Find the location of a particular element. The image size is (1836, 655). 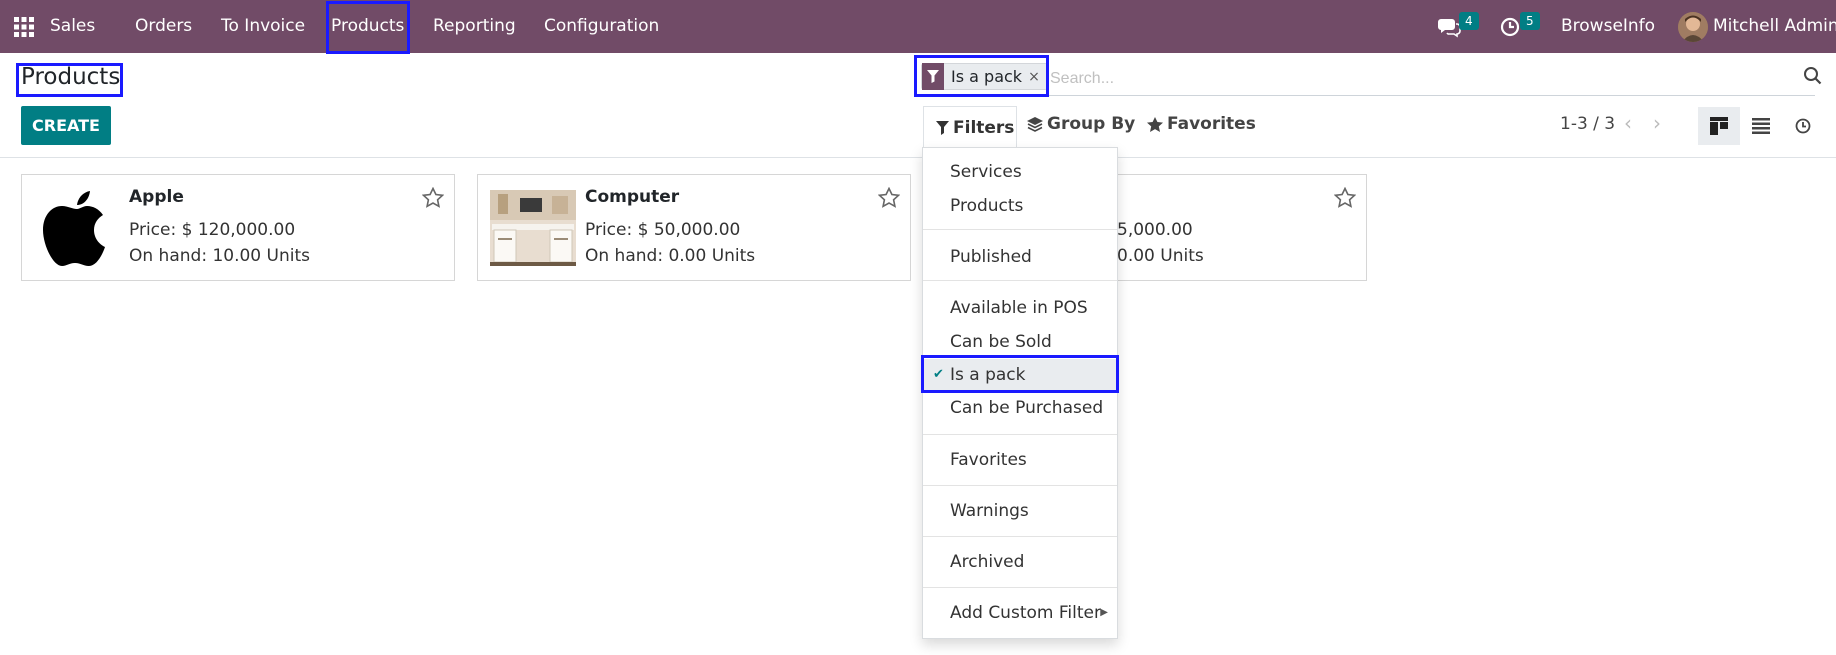

page-title-highlight is located at coordinates (69, 80).